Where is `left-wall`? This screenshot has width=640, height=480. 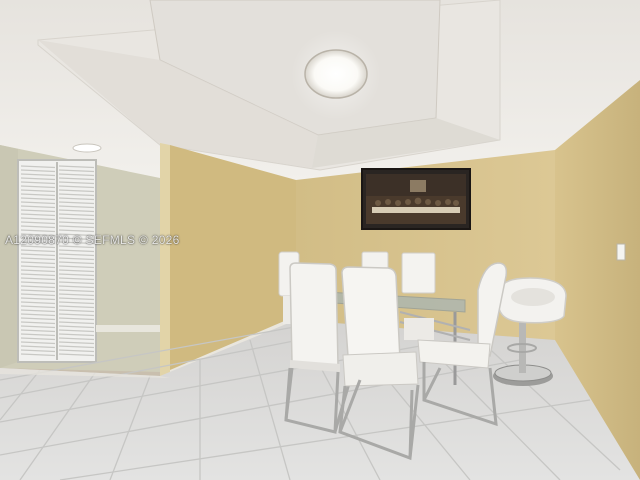 left-wall is located at coordinates (80, 258).